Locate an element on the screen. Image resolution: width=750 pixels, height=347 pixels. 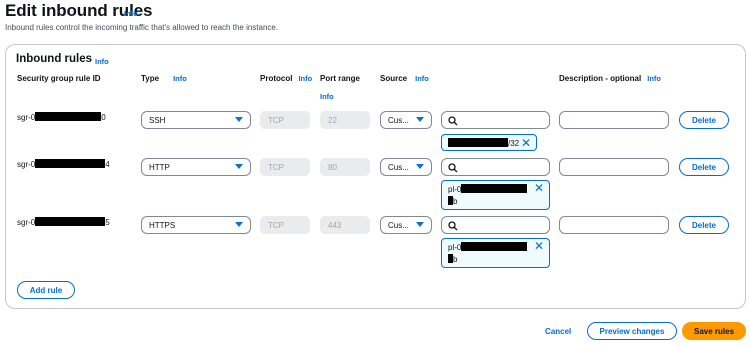
column-header-protocol: Protocol Info is located at coordinates (286, 78).